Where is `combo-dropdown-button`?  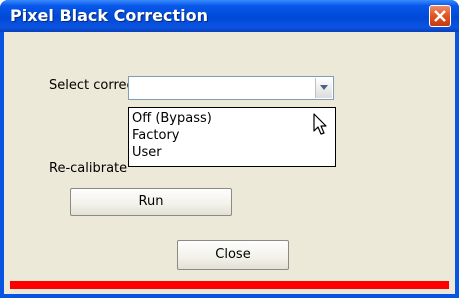
combo-dropdown-button is located at coordinates (323, 88).